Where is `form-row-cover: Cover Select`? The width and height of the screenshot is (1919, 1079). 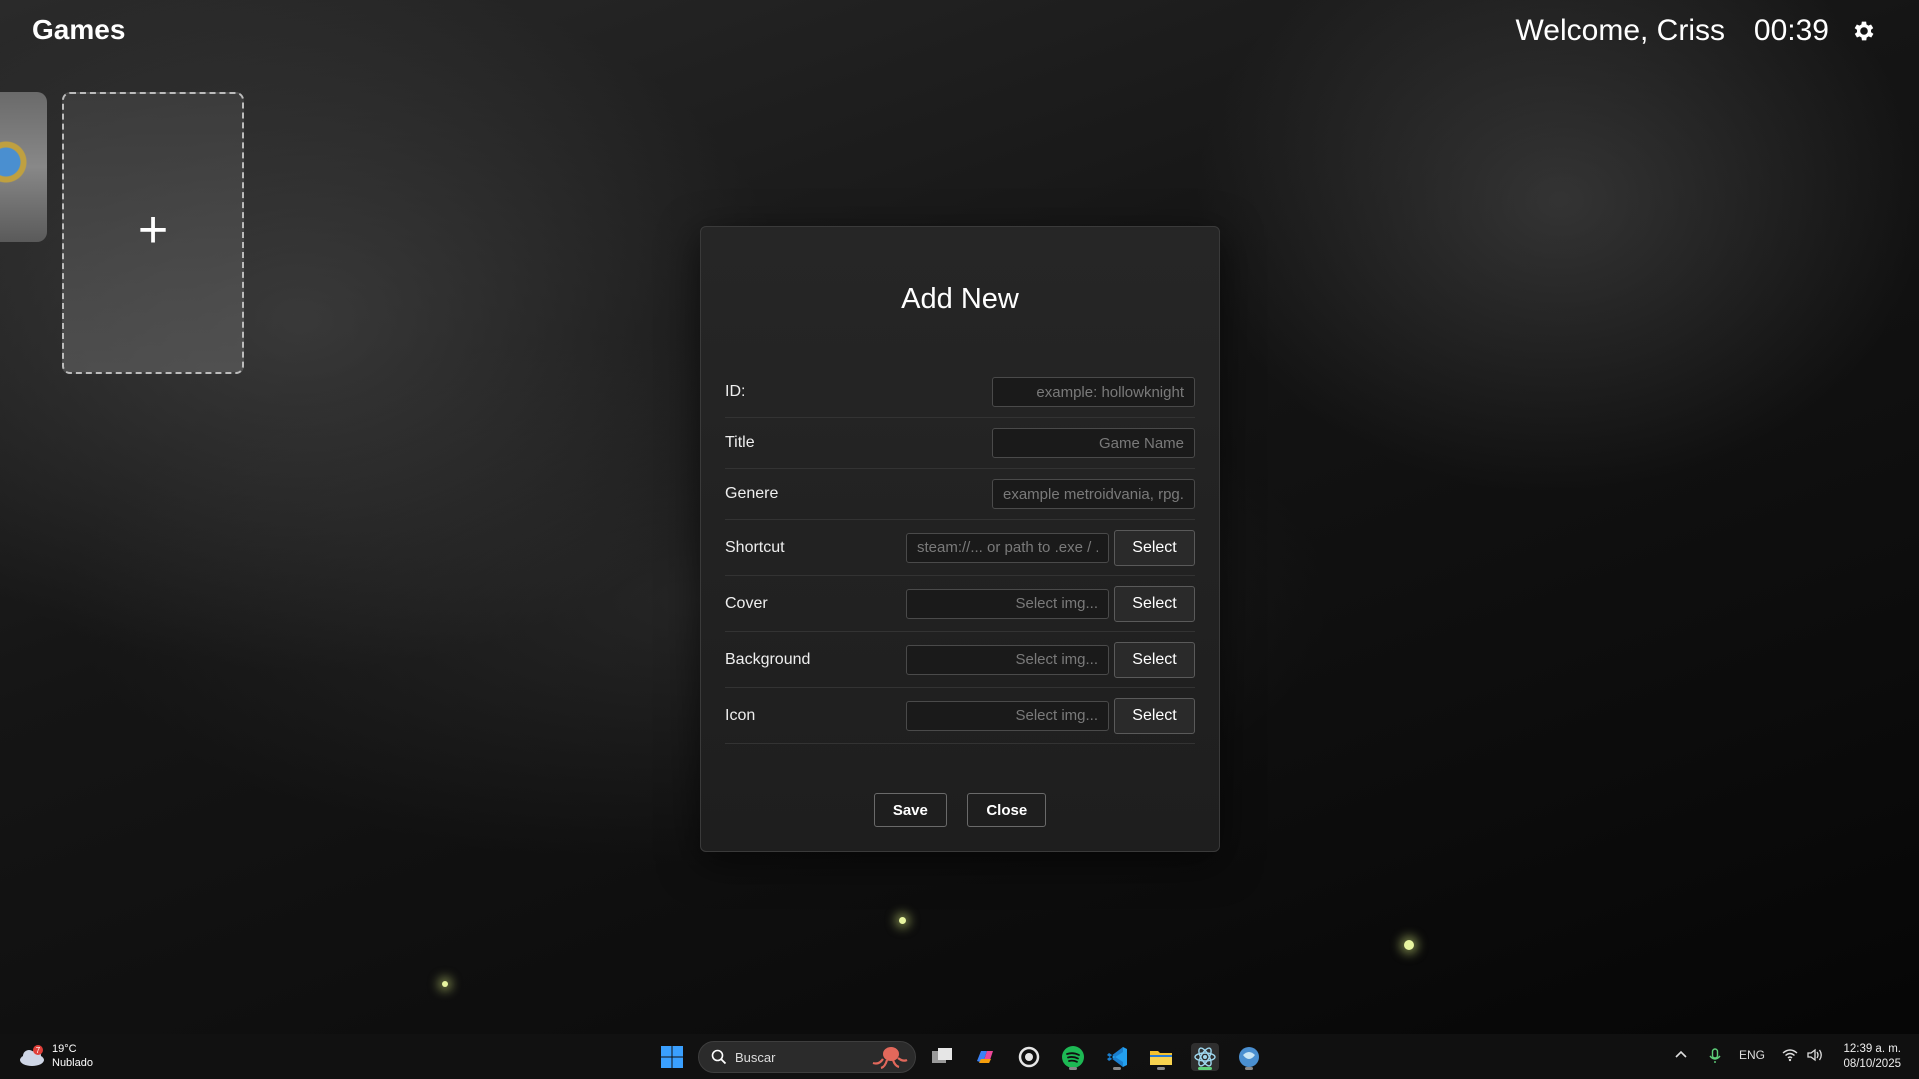
form-row-cover: Cover Select is located at coordinates (960, 604).